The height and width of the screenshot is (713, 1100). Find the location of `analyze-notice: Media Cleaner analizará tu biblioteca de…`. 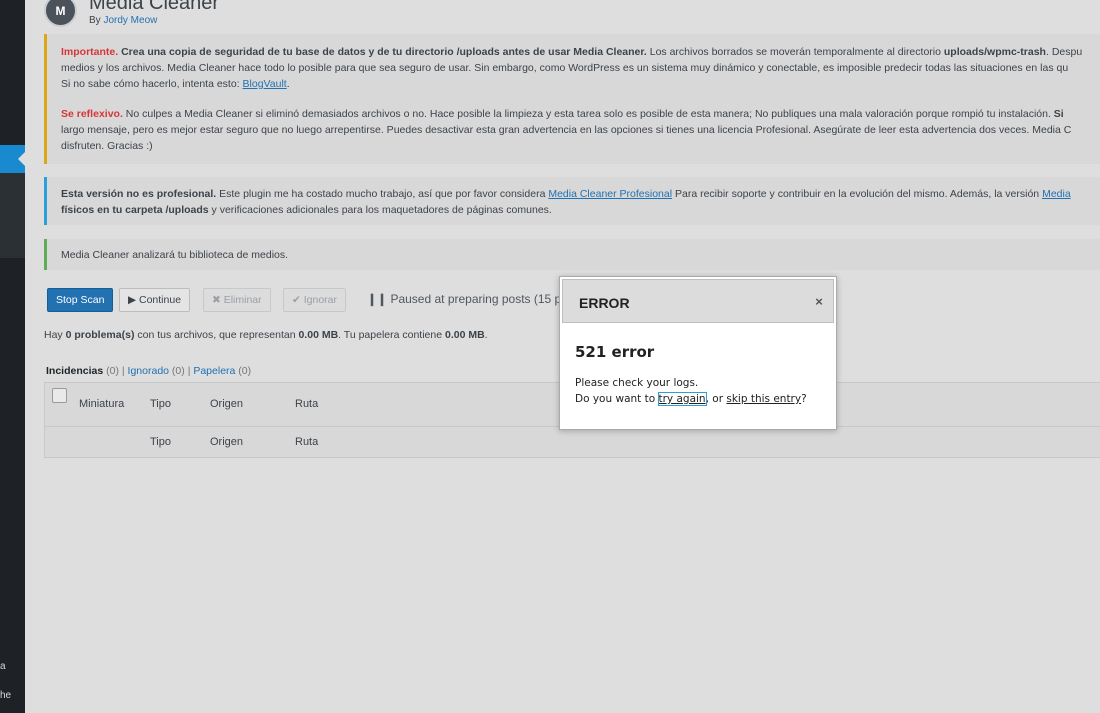

analyze-notice: Media Cleaner analizará tu biblioteca de… is located at coordinates (572, 254).